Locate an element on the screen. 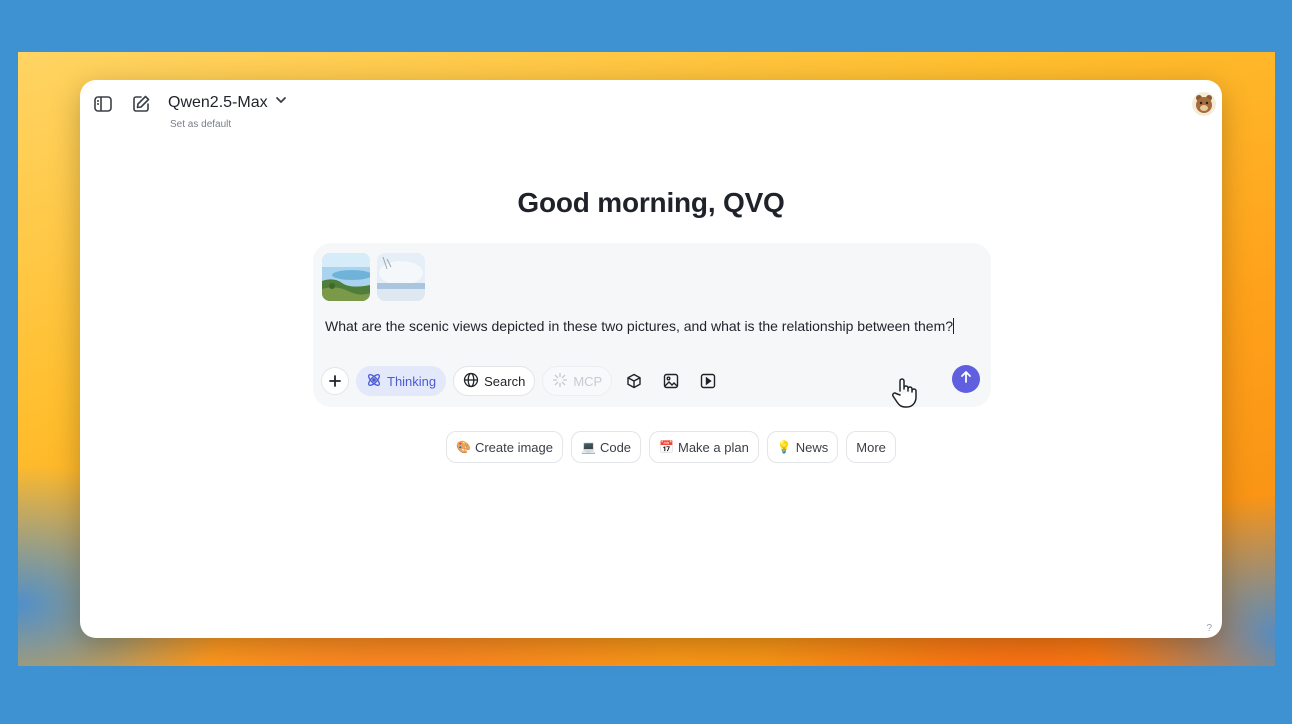  sidebar-toggle-icon is located at coordinates (103, 104).